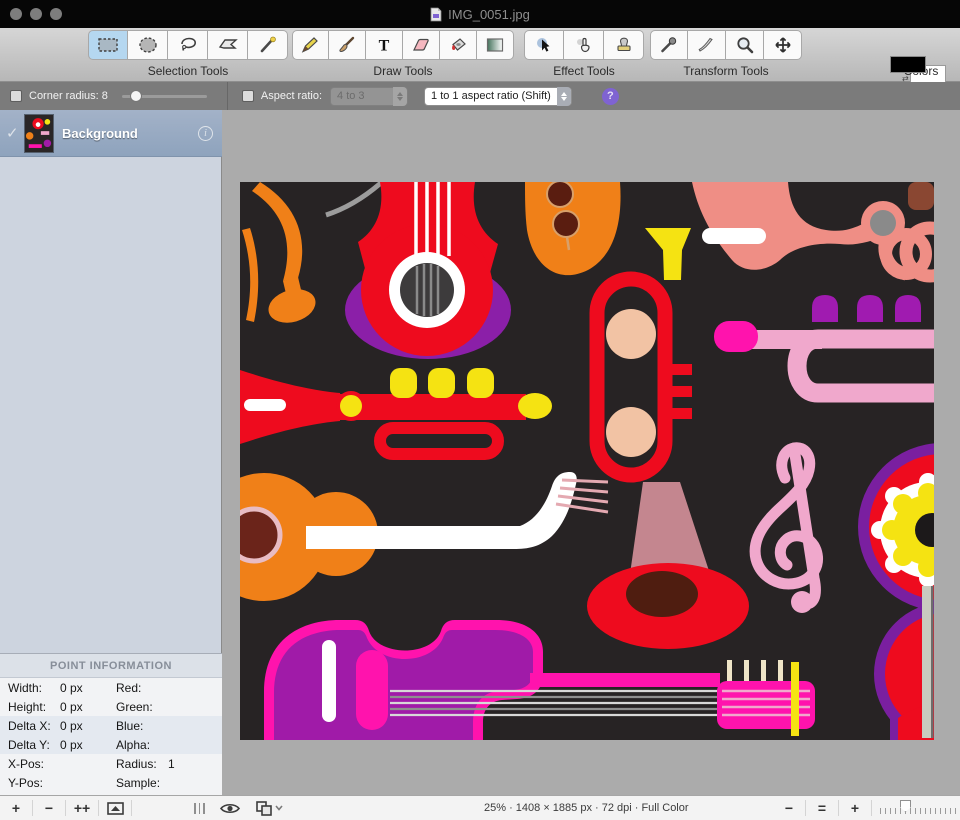  Describe the element at coordinates (29, 744) in the screenshot. I see `delta-y-label: Delta Y:` at that location.